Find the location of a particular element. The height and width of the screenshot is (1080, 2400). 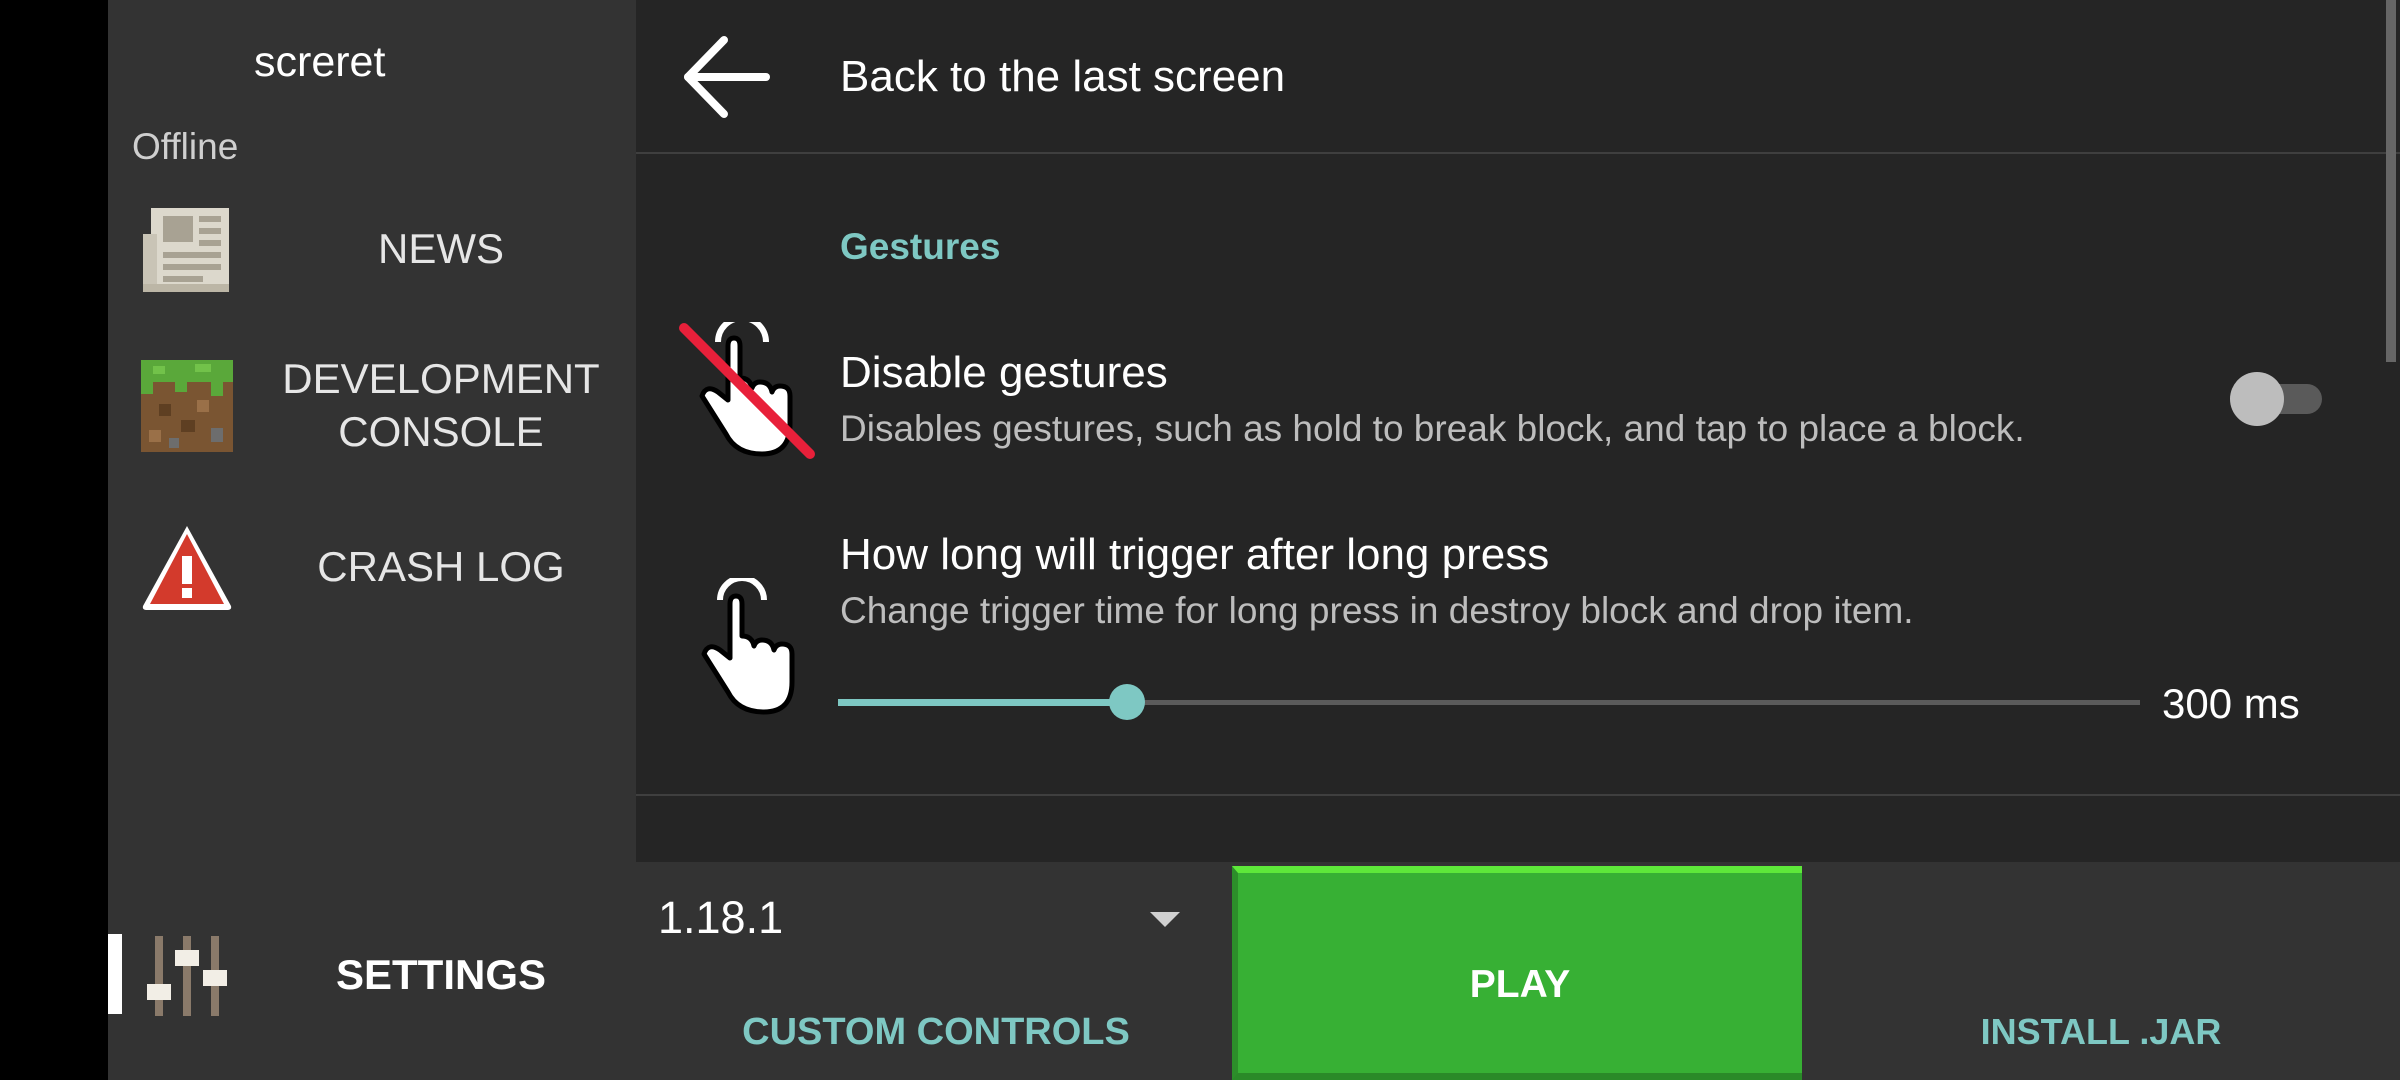

slider-thumb is located at coordinates (1127, 702).